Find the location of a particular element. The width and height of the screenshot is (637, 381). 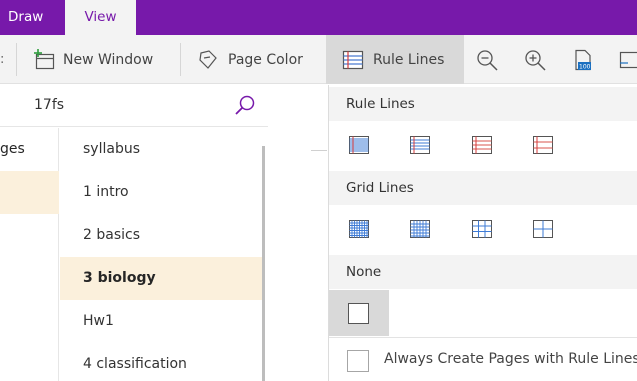

medium-grid-option is located at coordinates (482, 229).